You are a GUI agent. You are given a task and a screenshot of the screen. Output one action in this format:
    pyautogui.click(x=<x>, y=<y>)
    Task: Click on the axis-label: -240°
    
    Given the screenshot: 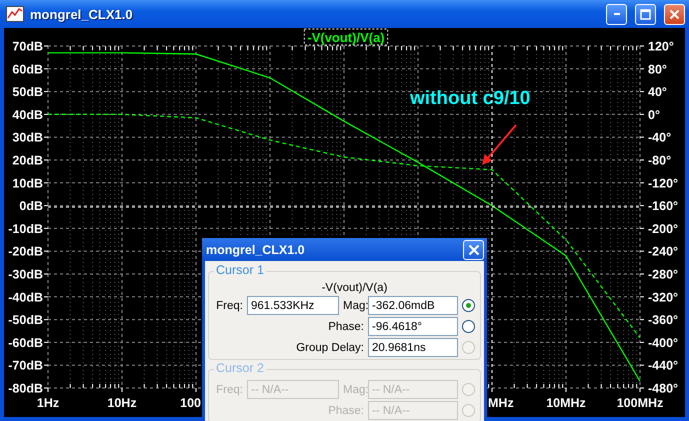 What is the action you would take?
    pyautogui.click(x=663, y=251)
    